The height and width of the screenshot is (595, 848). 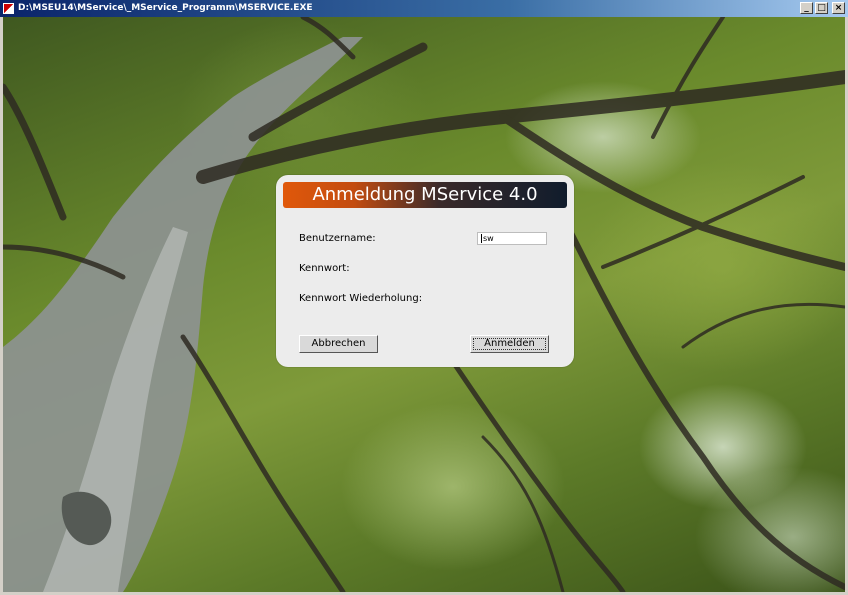 I want to click on window-controls: _ □ ×, so click(x=822, y=8).